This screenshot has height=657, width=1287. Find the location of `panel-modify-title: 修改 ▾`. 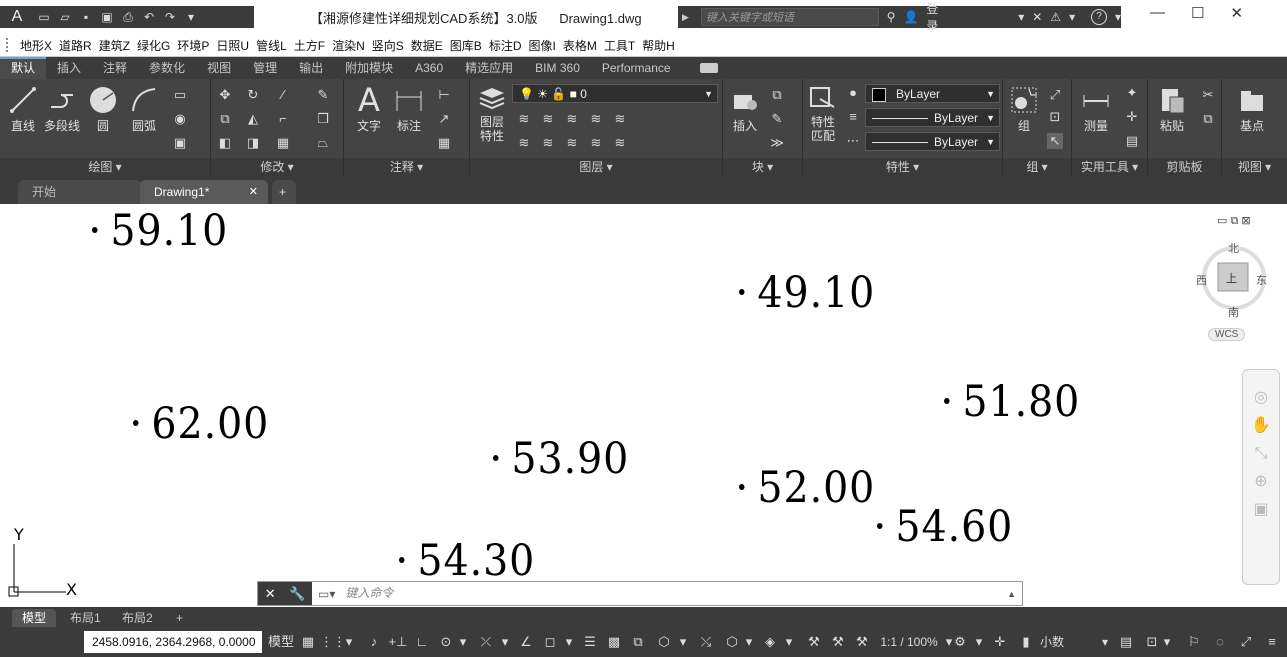

panel-modify-title: 修改 ▾ is located at coordinates (277, 167).